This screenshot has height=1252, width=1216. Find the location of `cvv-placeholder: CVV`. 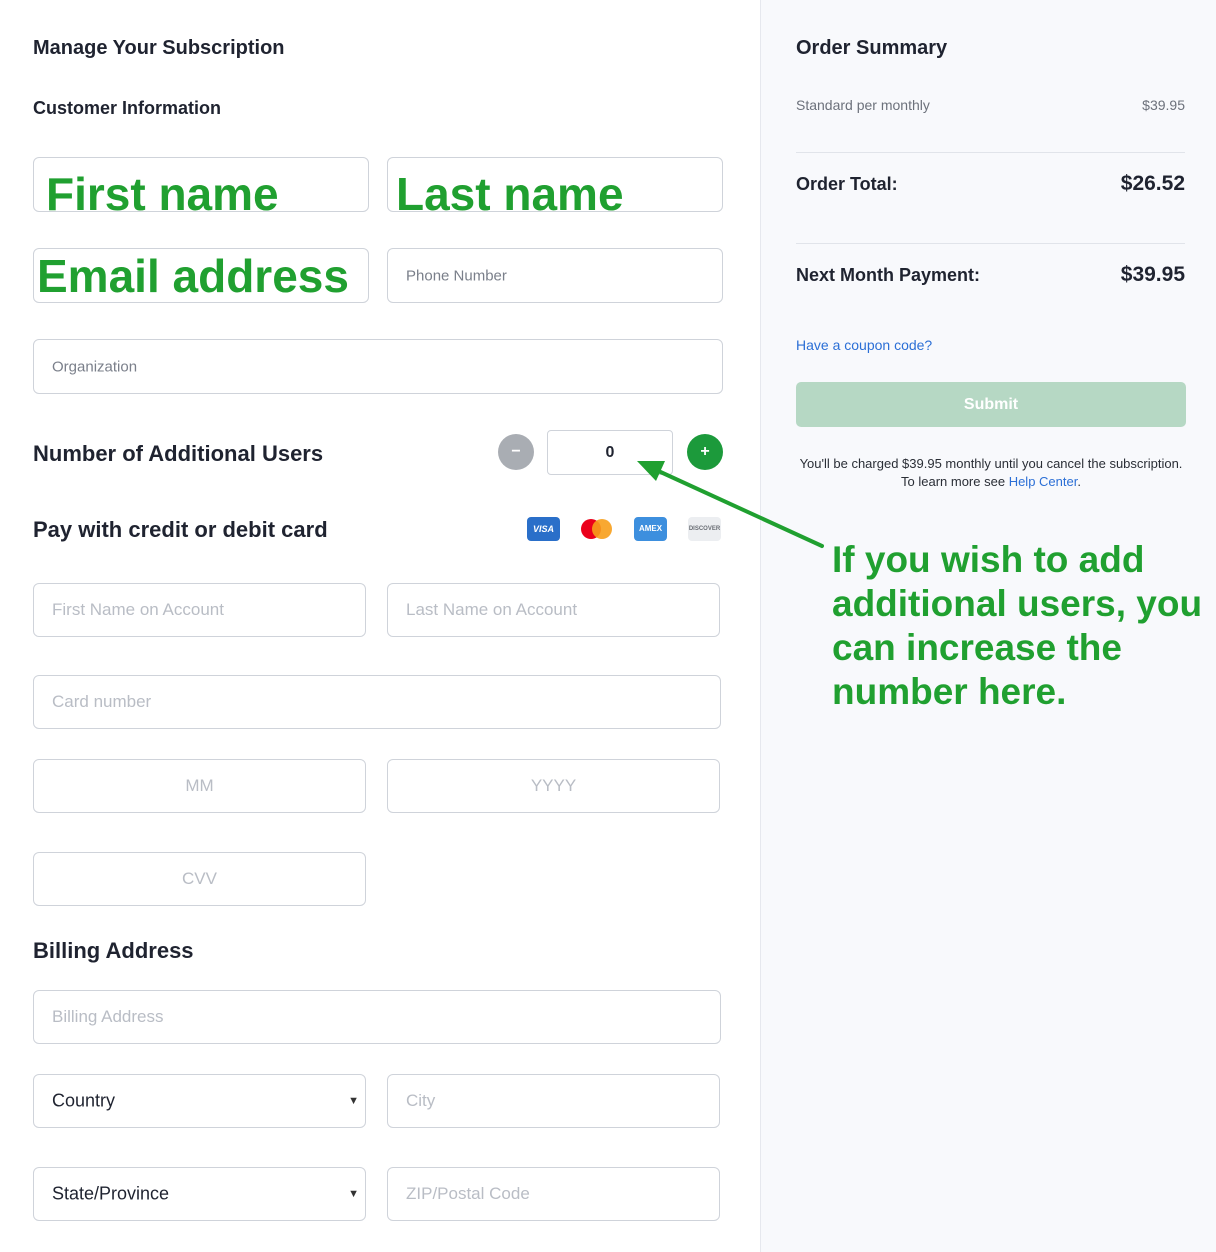

cvv-placeholder: CVV is located at coordinates (199, 878).